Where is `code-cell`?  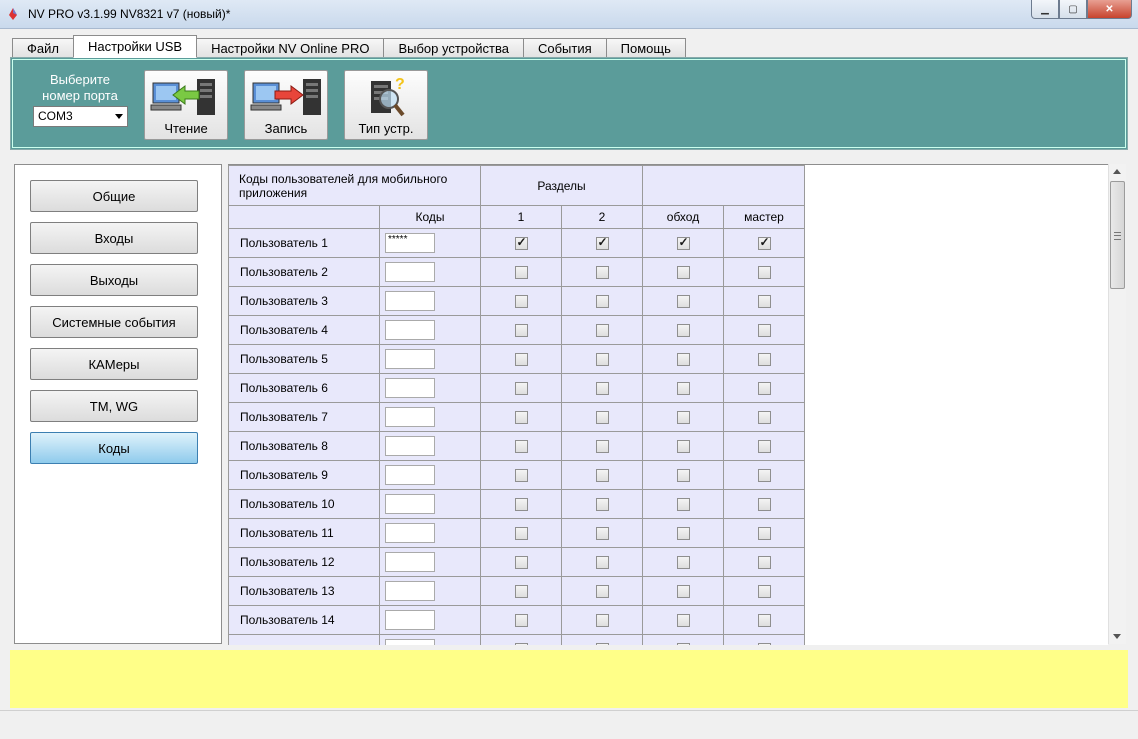 code-cell is located at coordinates (430, 562).